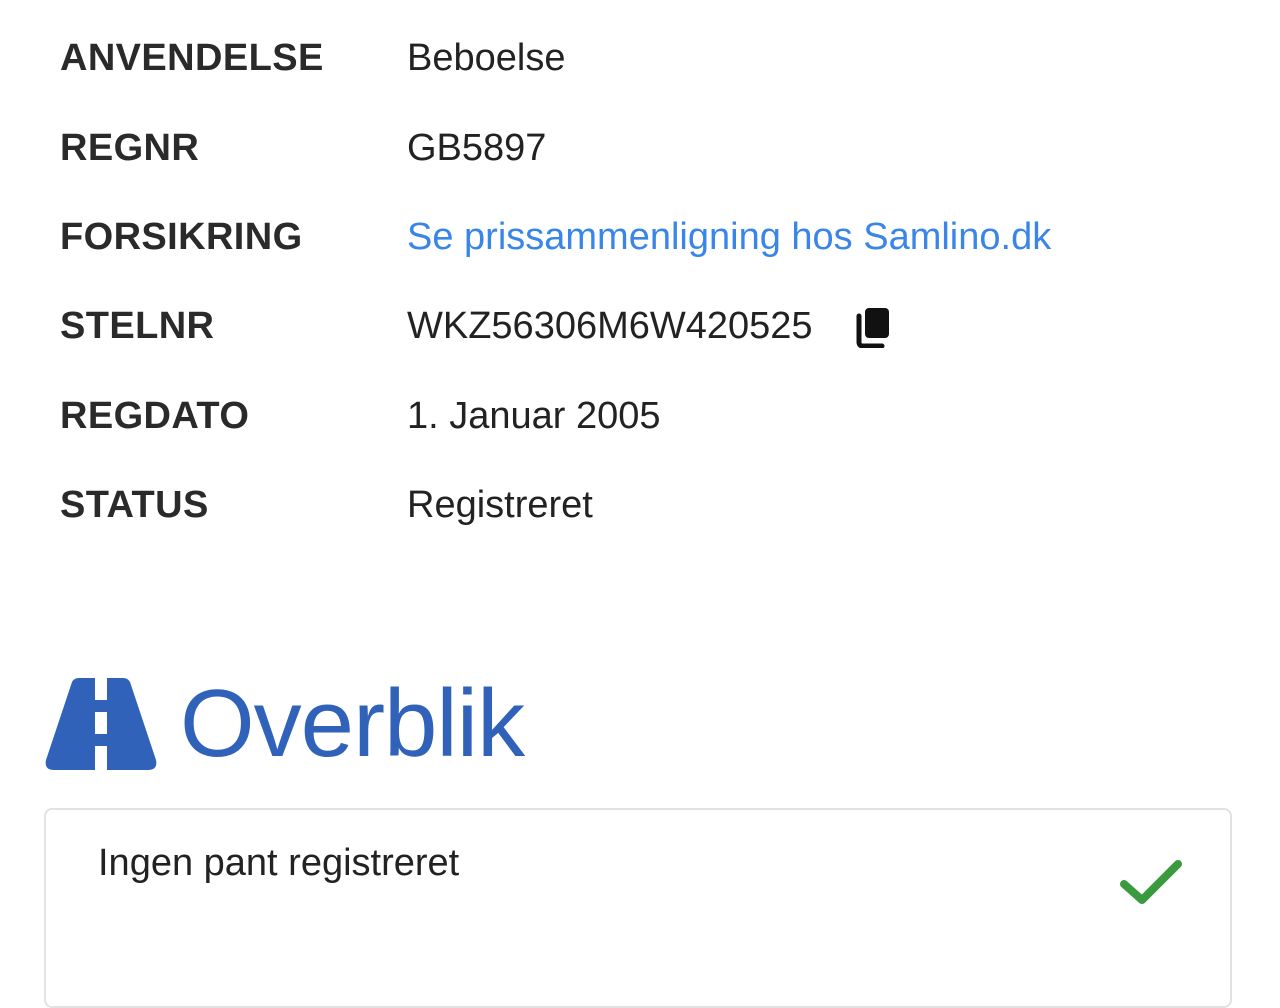 The image size is (1280, 1008). I want to click on detail-label: STELNR, so click(137, 326).